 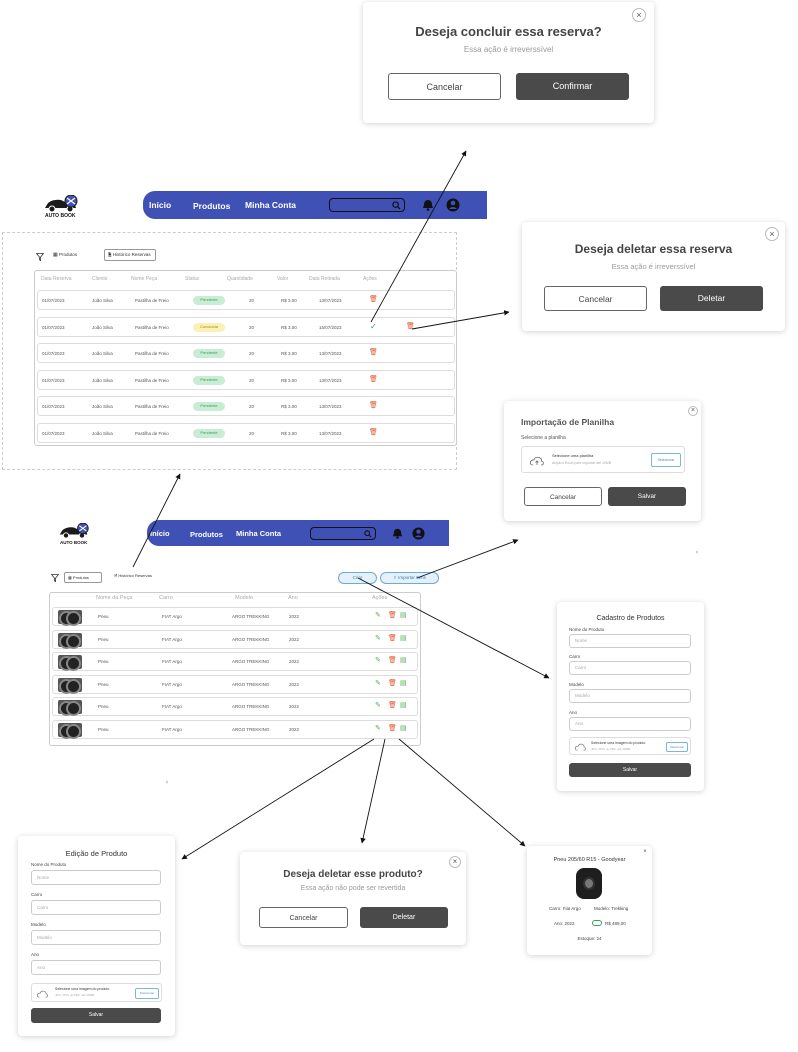 What do you see at coordinates (409, 578) in the screenshot?
I see `import-items-button: ⇪ Importar Itens` at bounding box center [409, 578].